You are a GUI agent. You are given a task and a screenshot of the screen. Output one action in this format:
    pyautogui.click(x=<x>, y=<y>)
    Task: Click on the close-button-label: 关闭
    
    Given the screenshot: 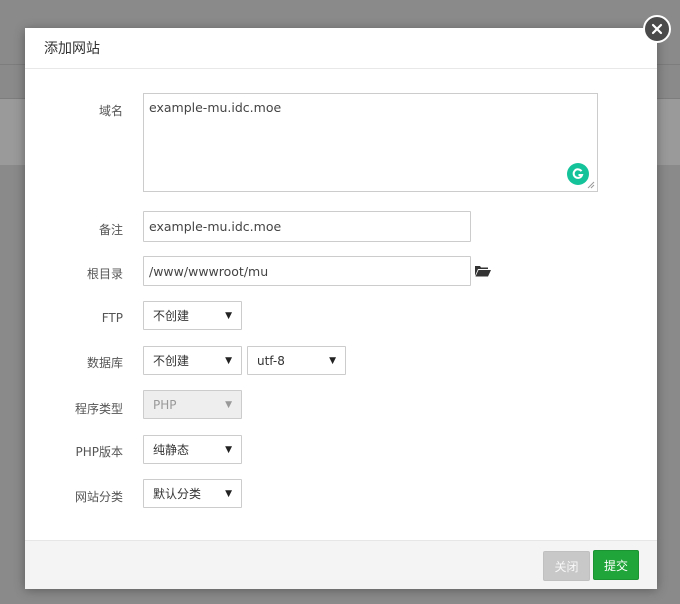 What is the action you would take?
    pyautogui.click(x=566, y=566)
    